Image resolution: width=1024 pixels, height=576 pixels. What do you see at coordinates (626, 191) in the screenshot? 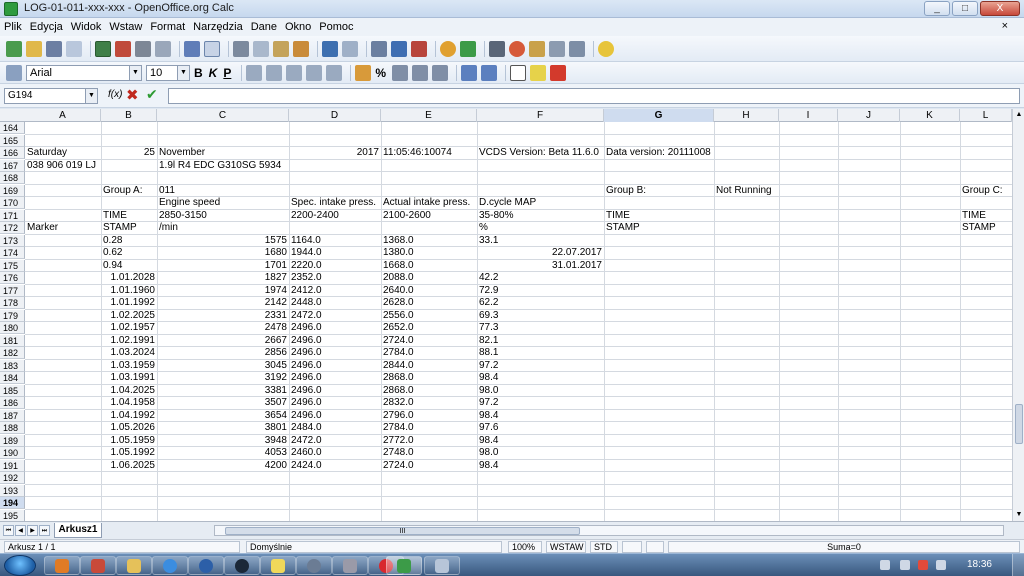
I see `cell-g169: Group B:` at bounding box center [626, 191].